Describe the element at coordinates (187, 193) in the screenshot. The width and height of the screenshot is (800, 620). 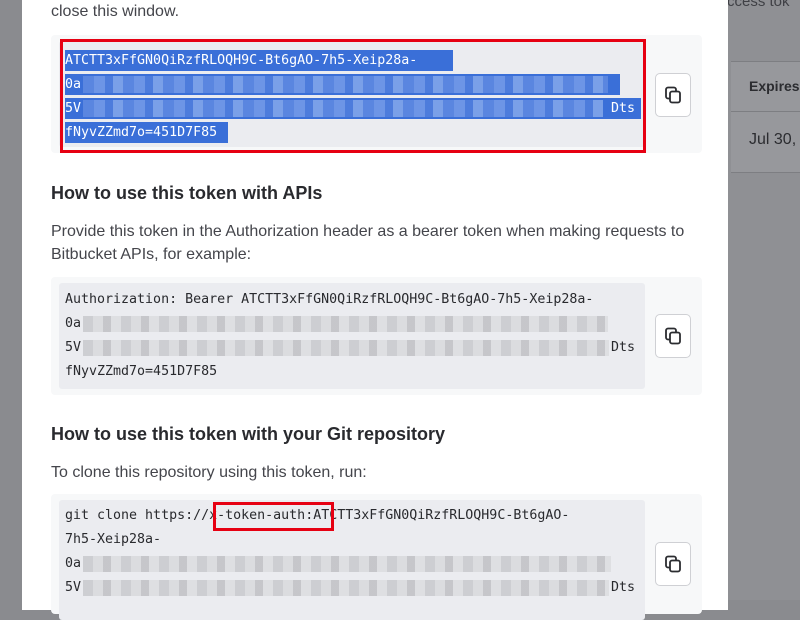
I see `api-section-title: How to use this token with APIs` at that location.